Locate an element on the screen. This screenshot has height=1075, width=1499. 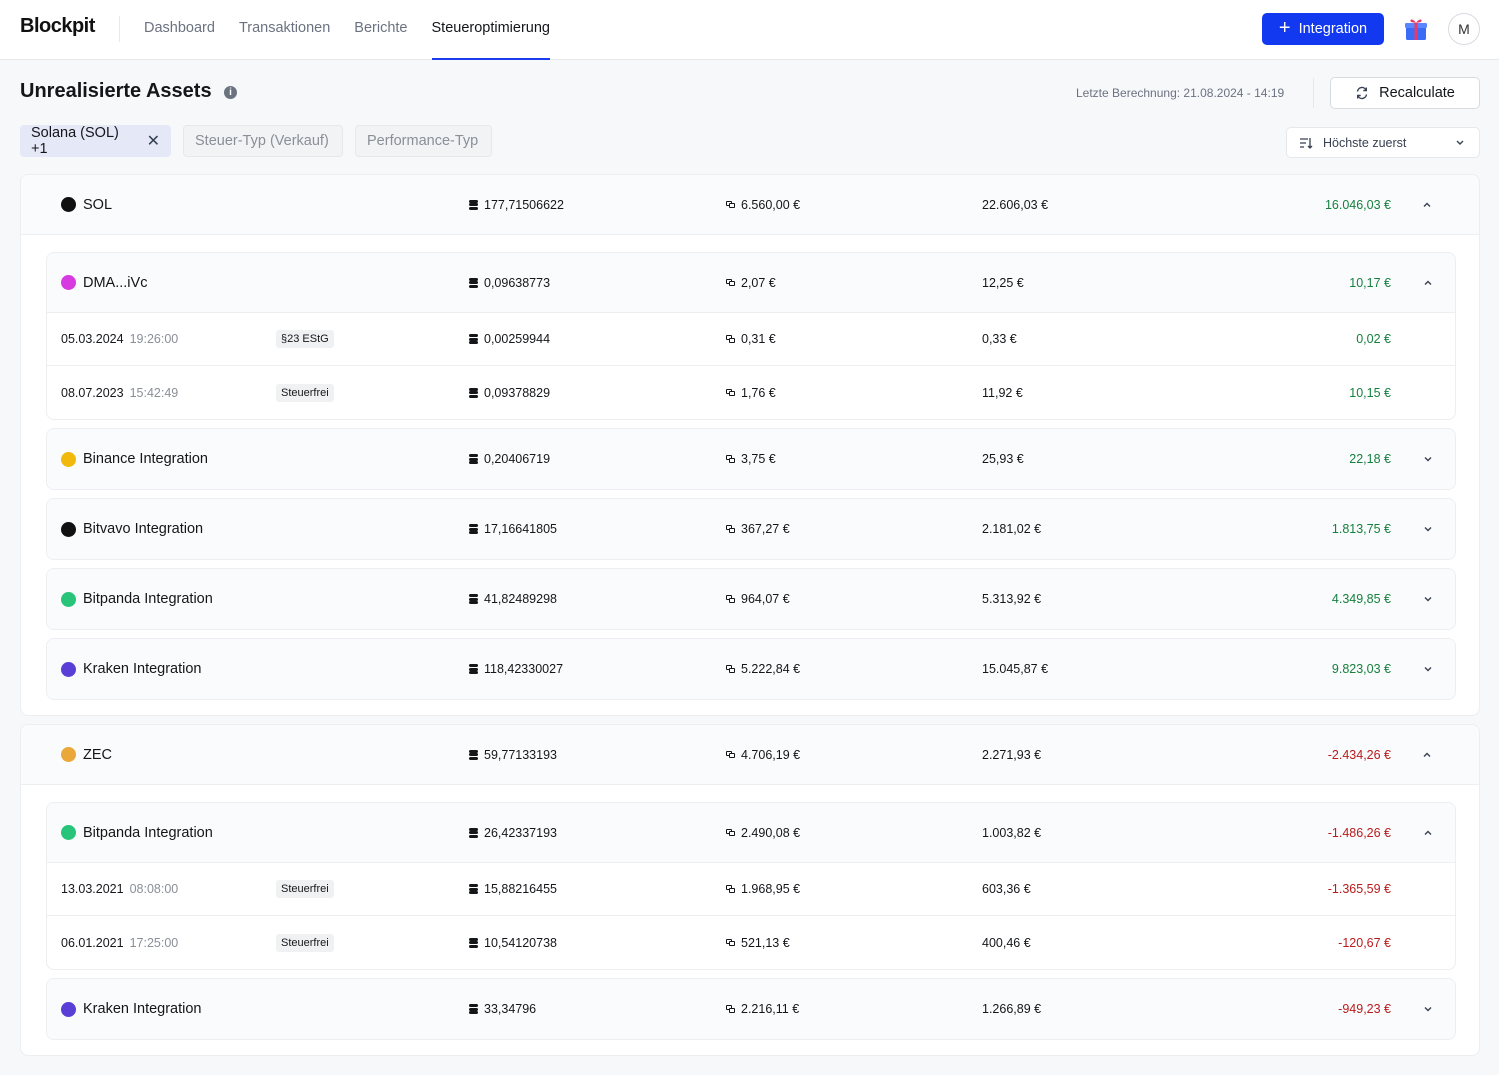
tx-datetime: 06.01.2021 17:25:00 is located at coordinates (119, 942).